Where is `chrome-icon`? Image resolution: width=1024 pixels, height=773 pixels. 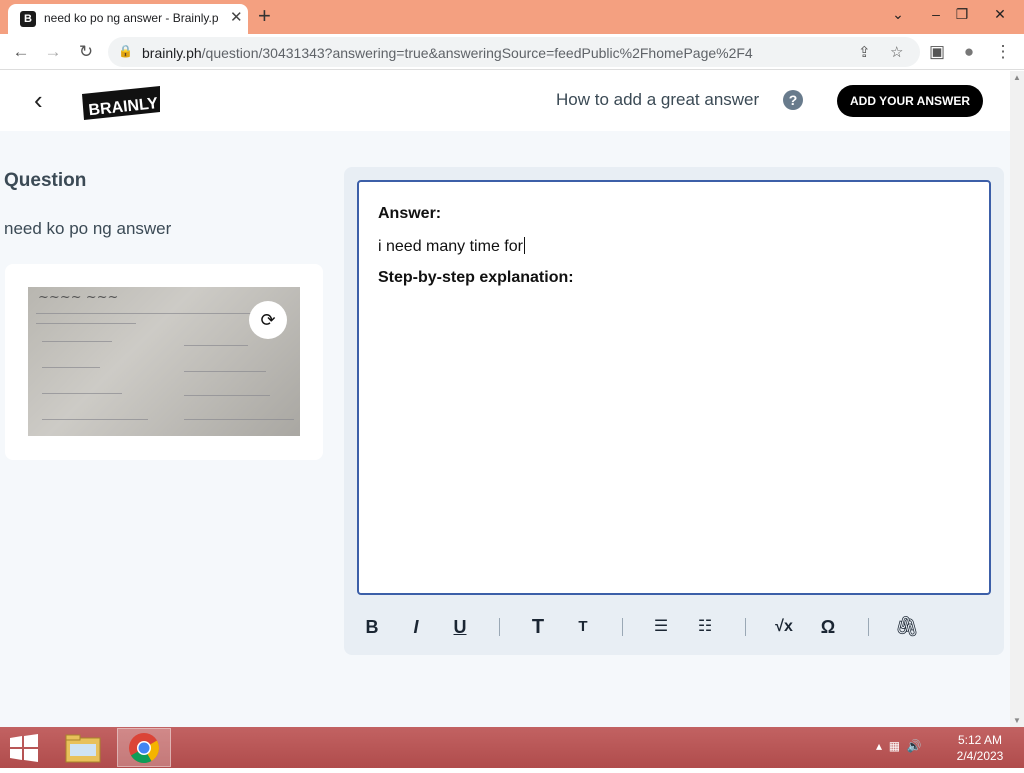
chrome-icon is located at coordinates (144, 748).